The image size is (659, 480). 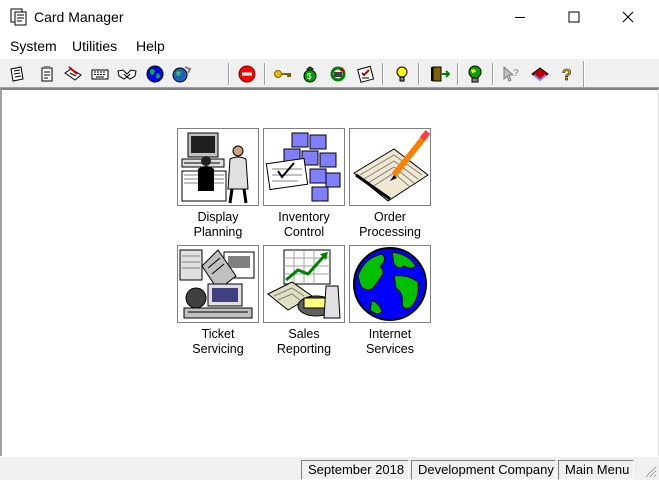 I want to click on menu-bar: System Utilities Help, so click(x=329, y=46).